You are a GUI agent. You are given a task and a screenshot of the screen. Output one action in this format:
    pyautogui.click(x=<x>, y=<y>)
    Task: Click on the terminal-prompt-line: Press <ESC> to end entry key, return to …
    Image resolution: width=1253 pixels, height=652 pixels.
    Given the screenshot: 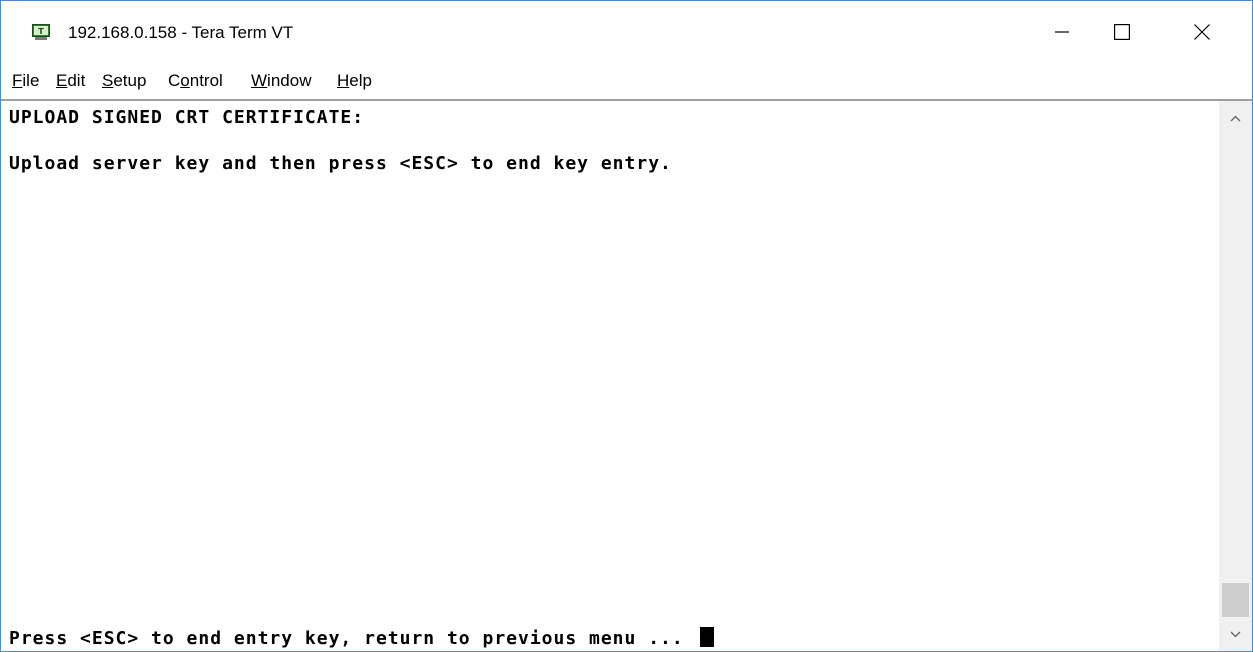 What is the action you would take?
    pyautogui.click(x=361, y=638)
    